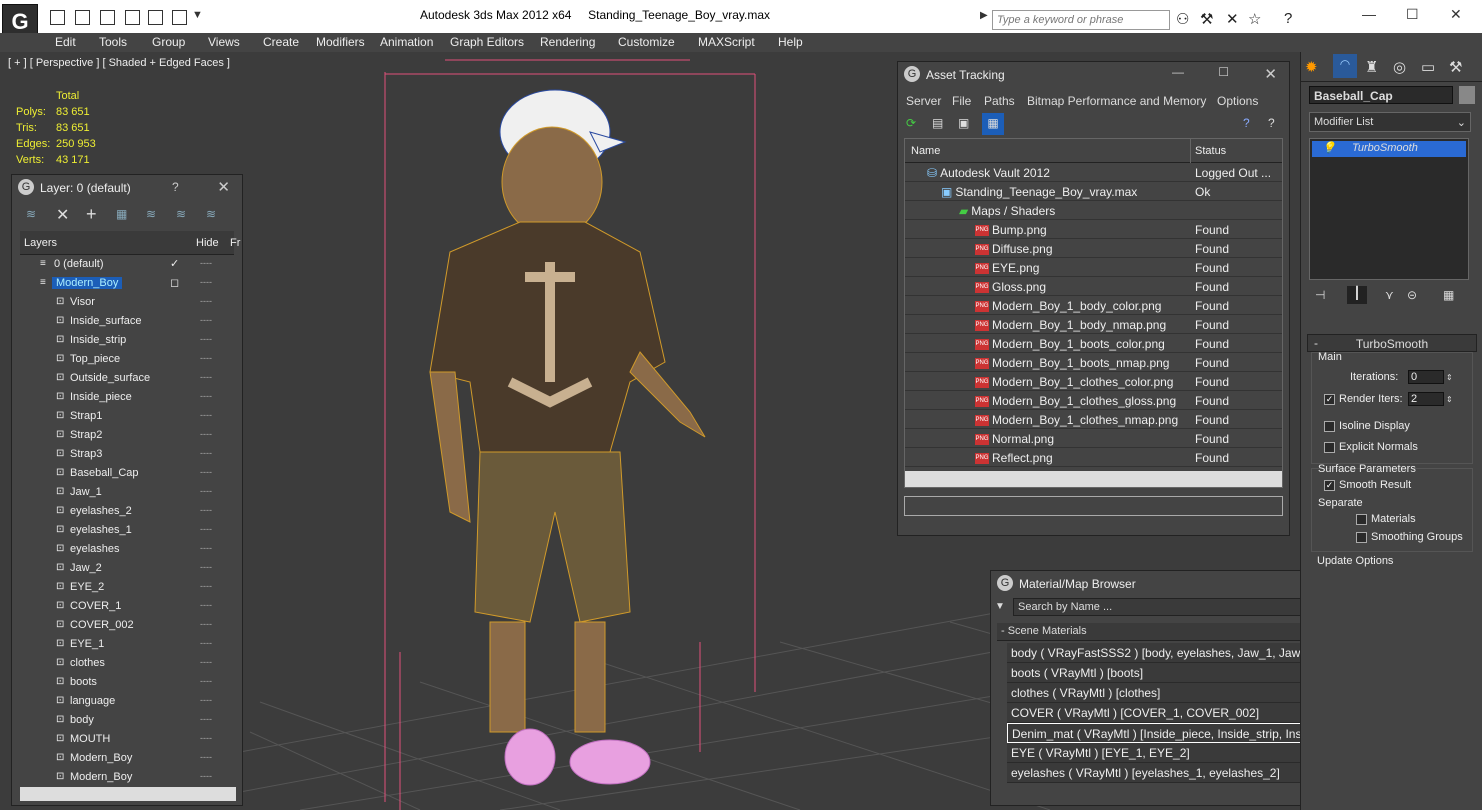 This screenshot has height=810, width=1482. What do you see at coordinates (127, 359) in the screenshot?
I see `layer-row: ⊡ Top_piece ----` at bounding box center [127, 359].